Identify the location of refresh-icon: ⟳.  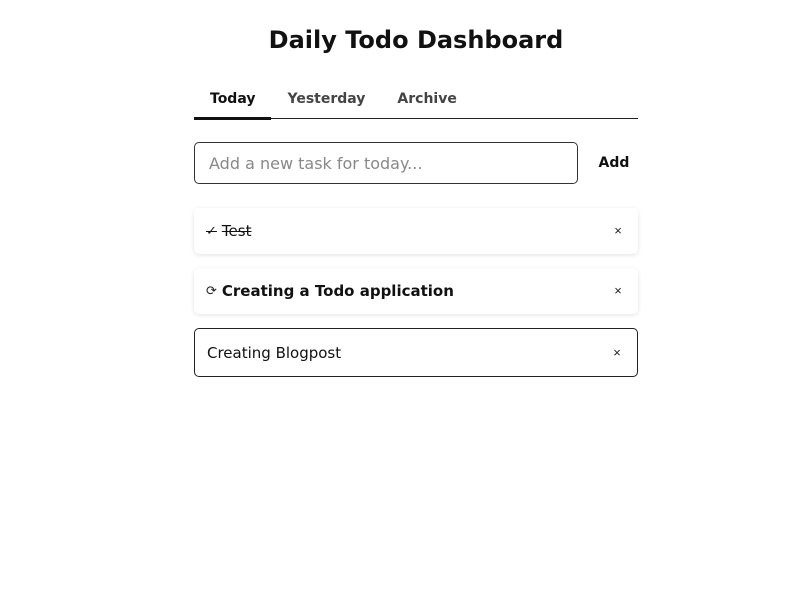
(211, 291).